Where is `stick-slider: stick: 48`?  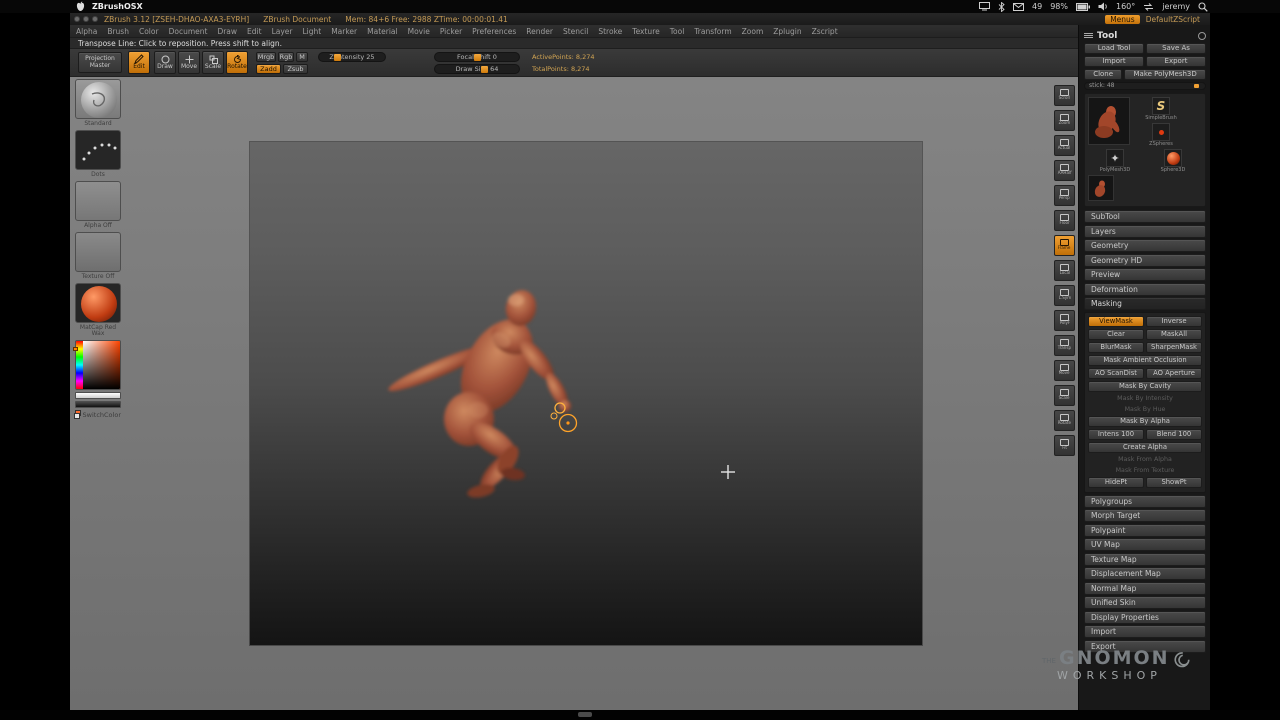 stick-slider: stick: 48 is located at coordinates (1145, 86).